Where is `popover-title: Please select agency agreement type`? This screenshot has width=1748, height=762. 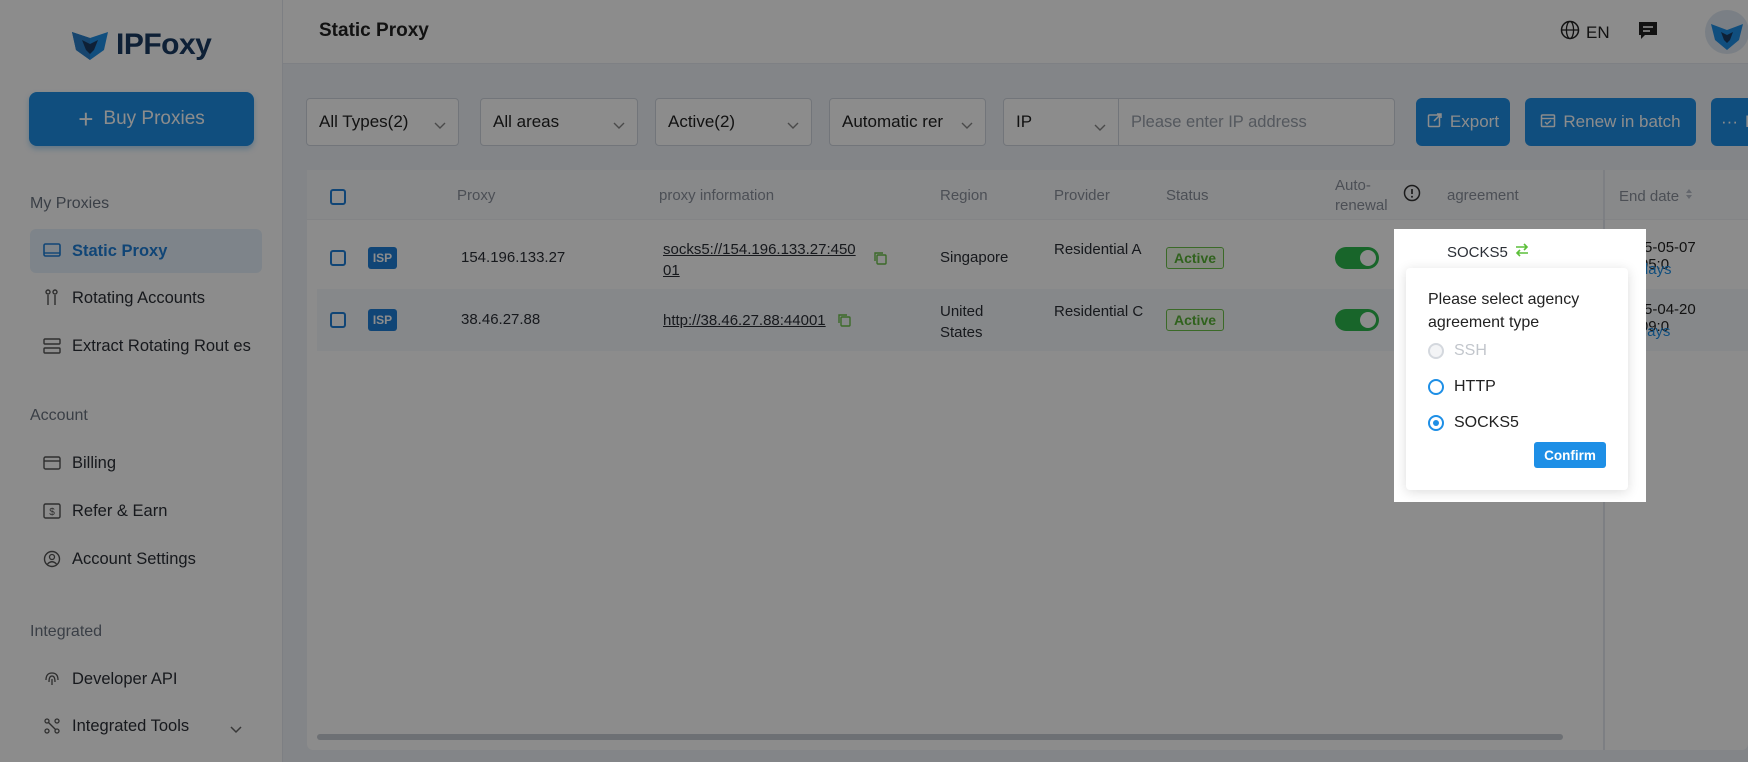 popover-title: Please select agency agreement type is located at coordinates (1504, 311).